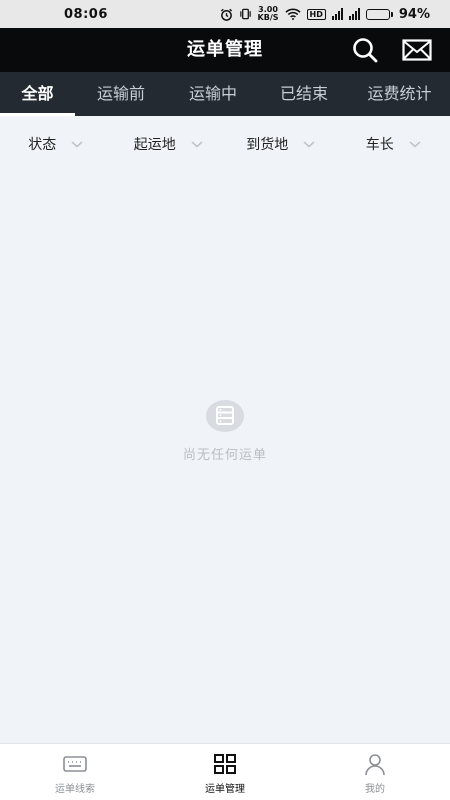  What do you see at coordinates (268, 17) in the screenshot?
I see `net-speed-unit: KB/S` at bounding box center [268, 17].